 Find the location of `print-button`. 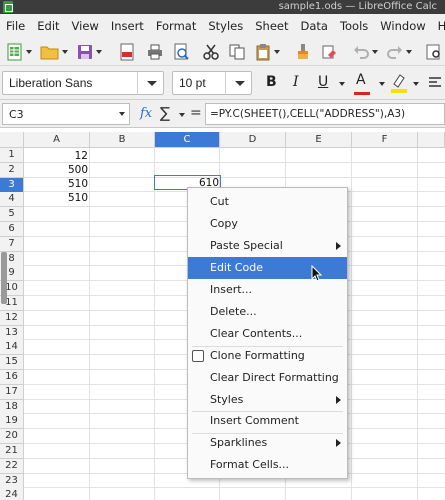

print-button is located at coordinates (155, 52).